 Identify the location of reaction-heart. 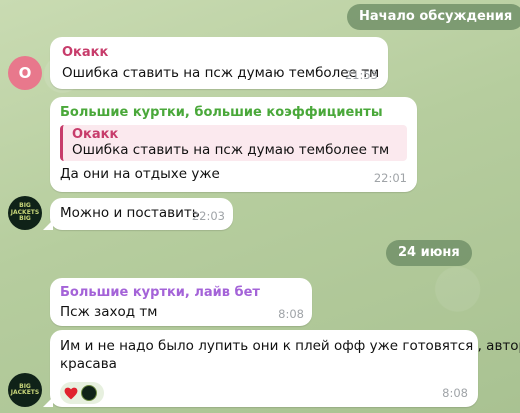
(82, 393).